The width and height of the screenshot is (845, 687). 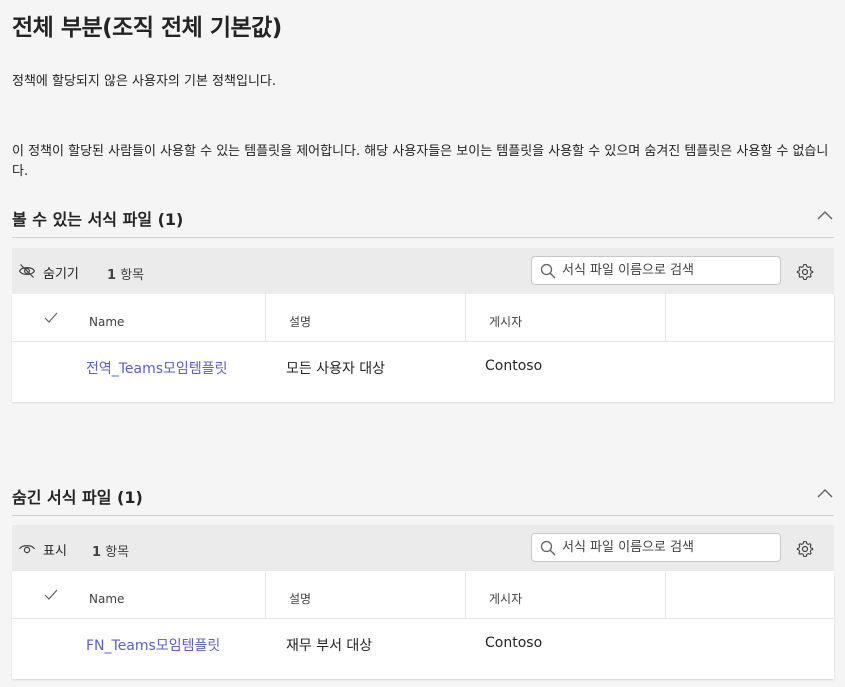 I want to click on template-description: 모든 사용자 대상, so click(x=336, y=369).